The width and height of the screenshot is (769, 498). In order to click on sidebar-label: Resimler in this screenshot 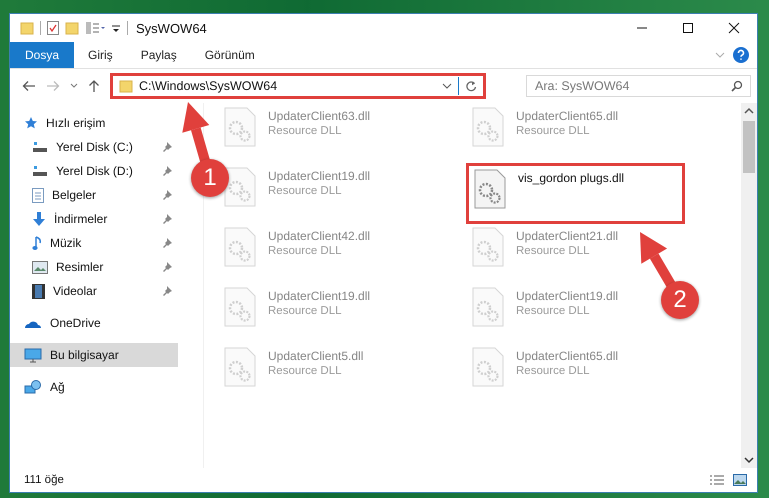, I will do `click(80, 267)`.